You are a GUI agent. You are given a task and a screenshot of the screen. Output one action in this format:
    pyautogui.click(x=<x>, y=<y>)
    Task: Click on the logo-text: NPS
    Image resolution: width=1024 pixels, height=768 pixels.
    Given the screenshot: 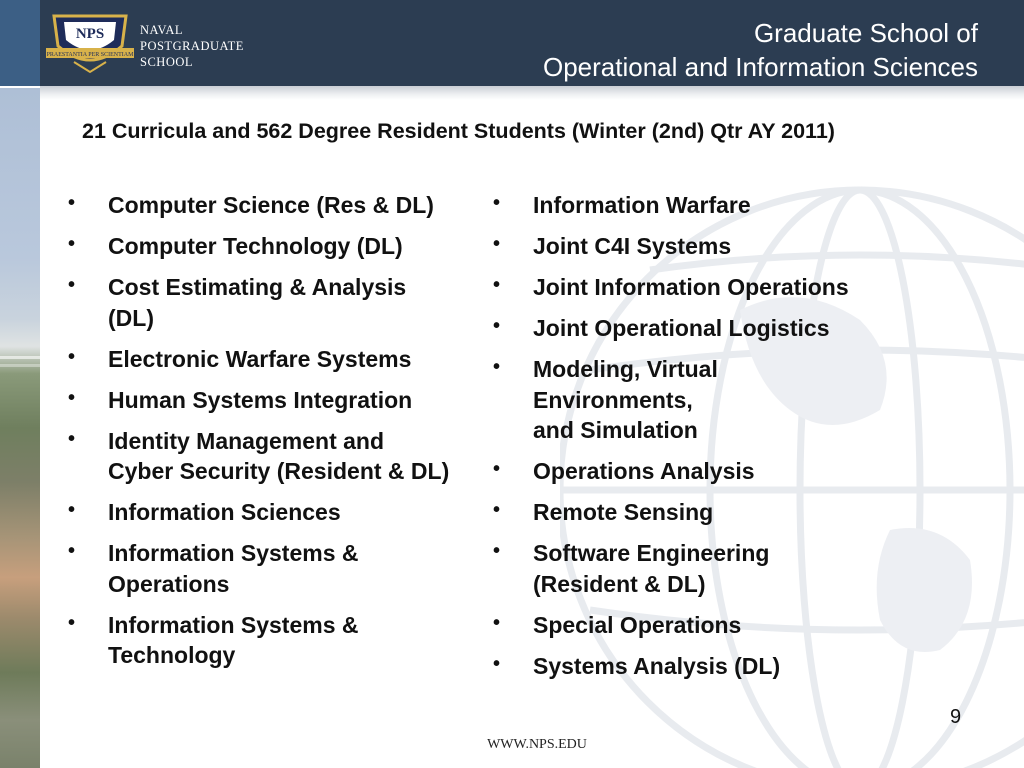 What is the action you would take?
    pyautogui.click(x=90, y=34)
    